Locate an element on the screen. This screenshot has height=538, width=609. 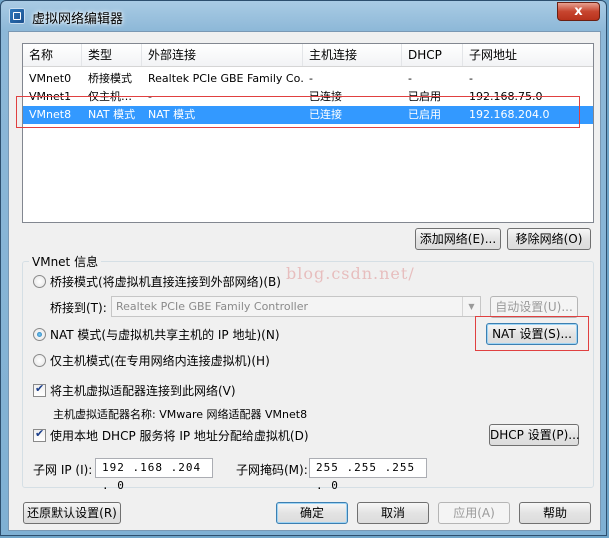
column-header-type: 类型 is located at coordinates (112, 55).